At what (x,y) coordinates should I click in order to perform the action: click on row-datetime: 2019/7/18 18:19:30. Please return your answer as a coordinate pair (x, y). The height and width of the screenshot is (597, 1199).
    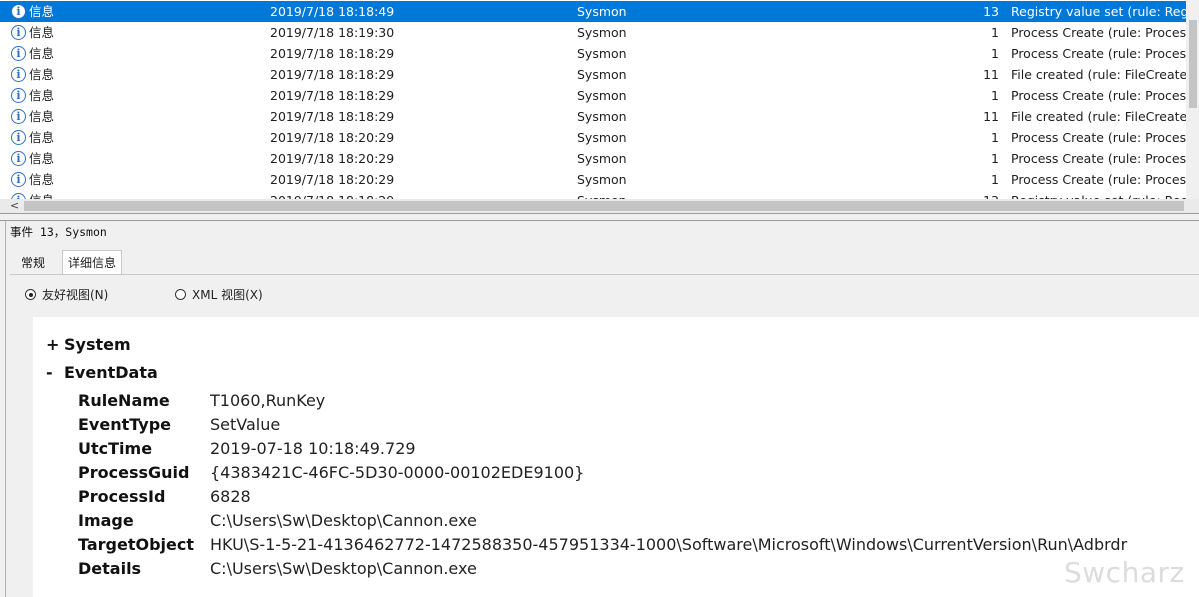
    Looking at the image, I should click on (332, 32).